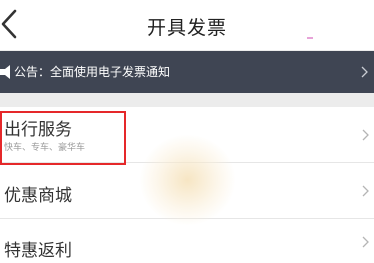 This screenshot has height=263, width=374. What do you see at coordinates (310, 38) in the screenshot?
I see `decorative-mark` at bounding box center [310, 38].